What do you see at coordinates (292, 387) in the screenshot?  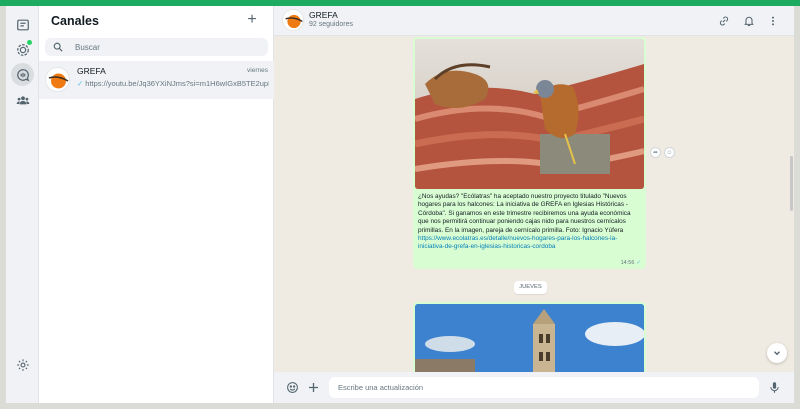 I see `emoji-icon` at bounding box center [292, 387].